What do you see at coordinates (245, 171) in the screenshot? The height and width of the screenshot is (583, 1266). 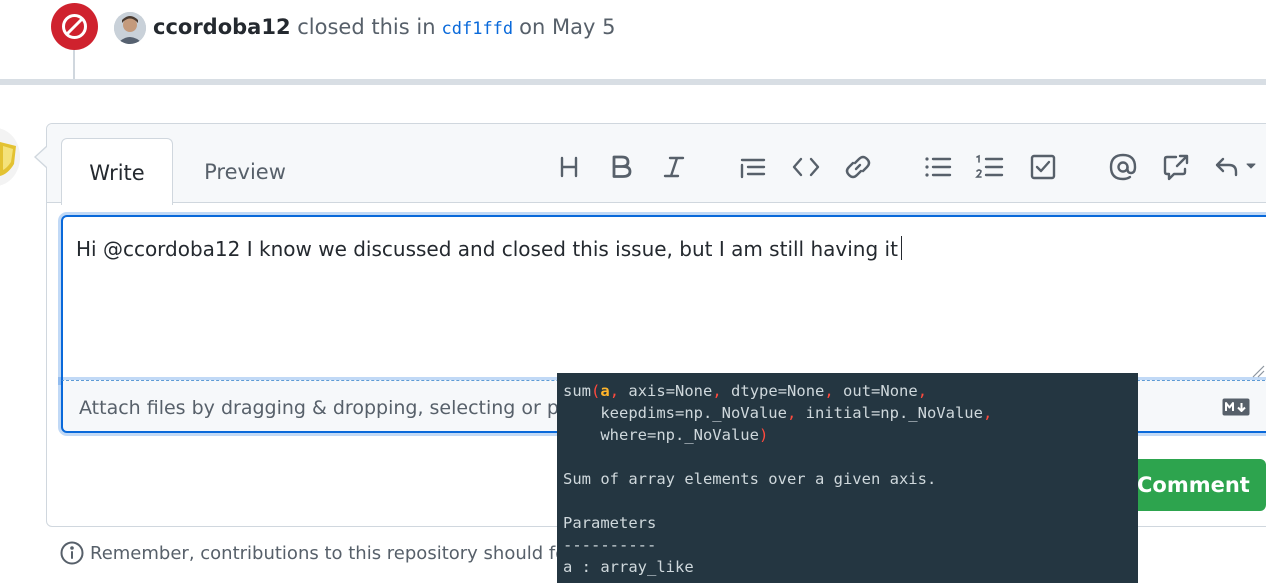 I see `tab-preview: Preview` at bounding box center [245, 171].